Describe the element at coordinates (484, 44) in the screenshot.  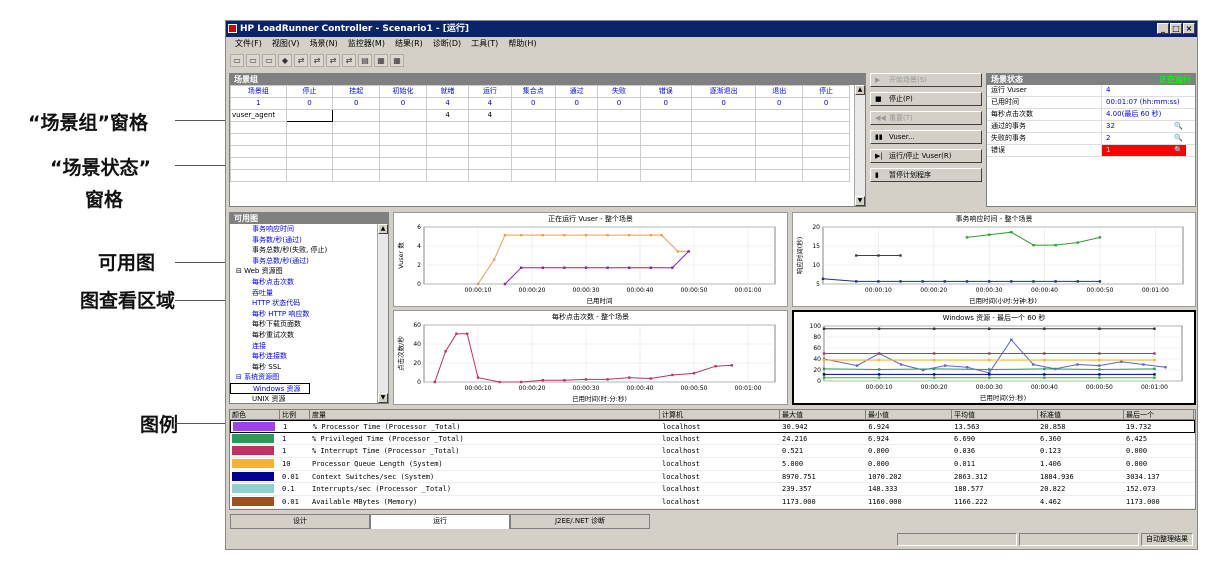
I see `menu-item-6: 工具(T)` at that location.